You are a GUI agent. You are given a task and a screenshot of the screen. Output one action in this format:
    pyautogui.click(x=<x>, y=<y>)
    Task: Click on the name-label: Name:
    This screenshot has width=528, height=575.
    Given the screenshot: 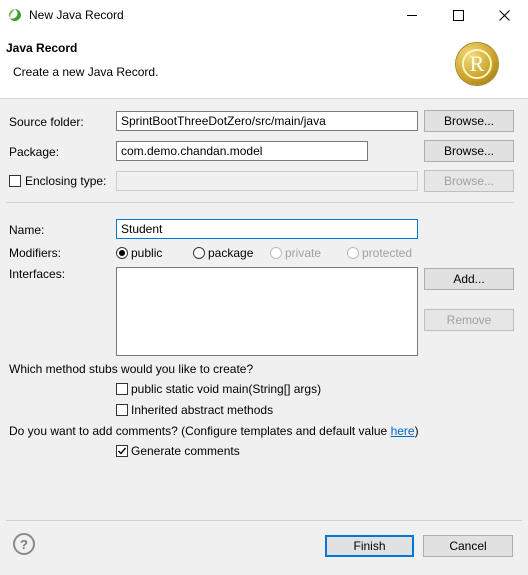 What is the action you would take?
    pyautogui.click(x=27, y=230)
    